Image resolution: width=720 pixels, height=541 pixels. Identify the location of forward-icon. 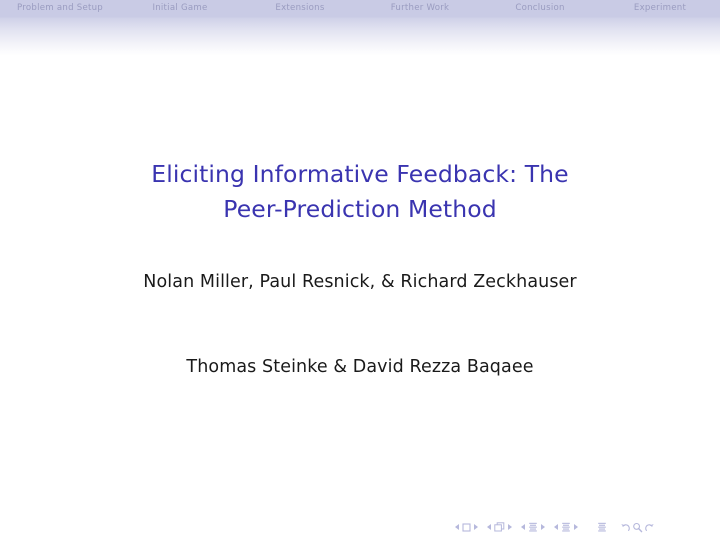
(649, 527).